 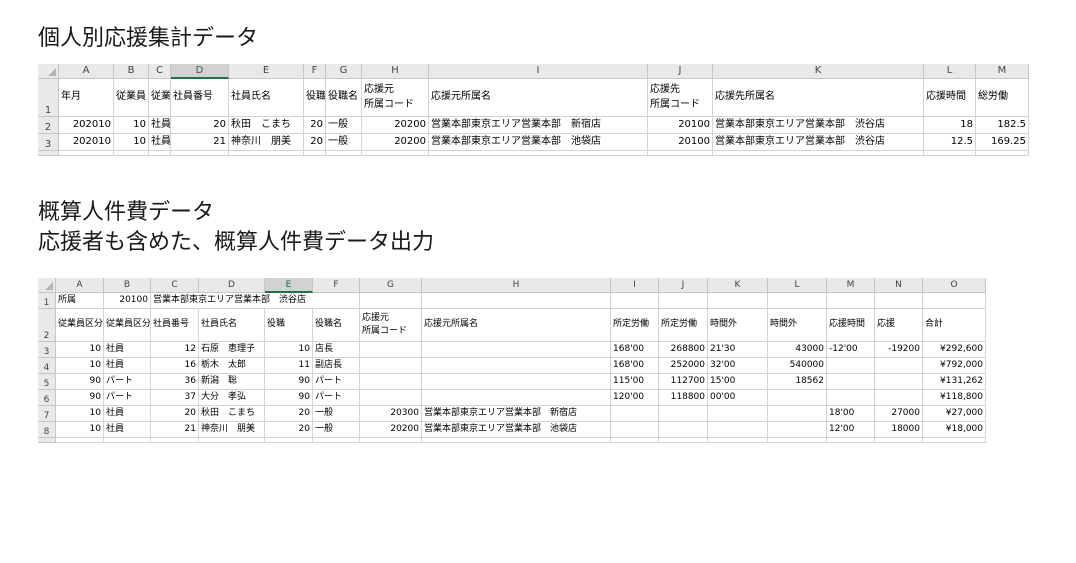 I want to click on header-cell-e: 役職, so click(x=289, y=325).